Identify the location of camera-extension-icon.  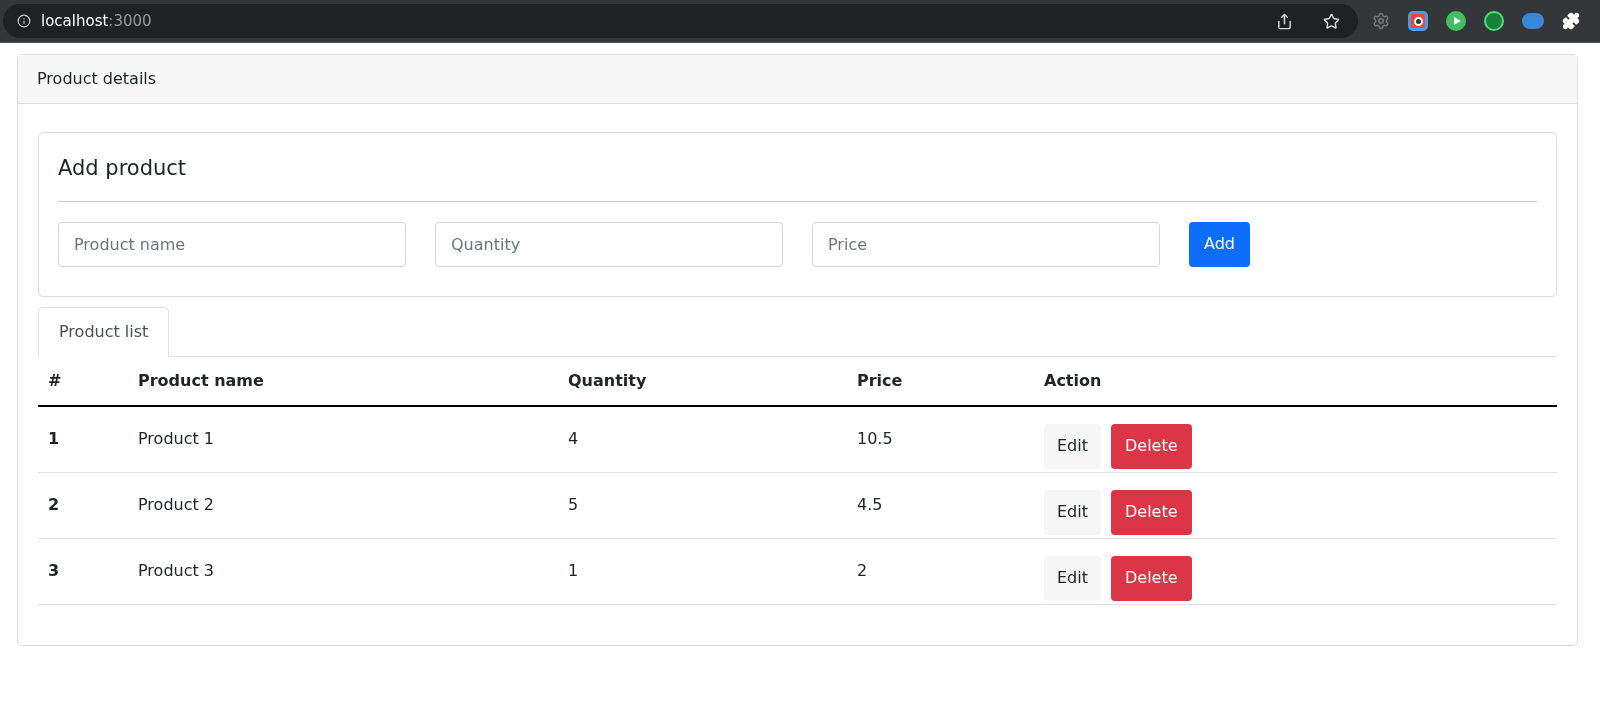
(1418, 21).